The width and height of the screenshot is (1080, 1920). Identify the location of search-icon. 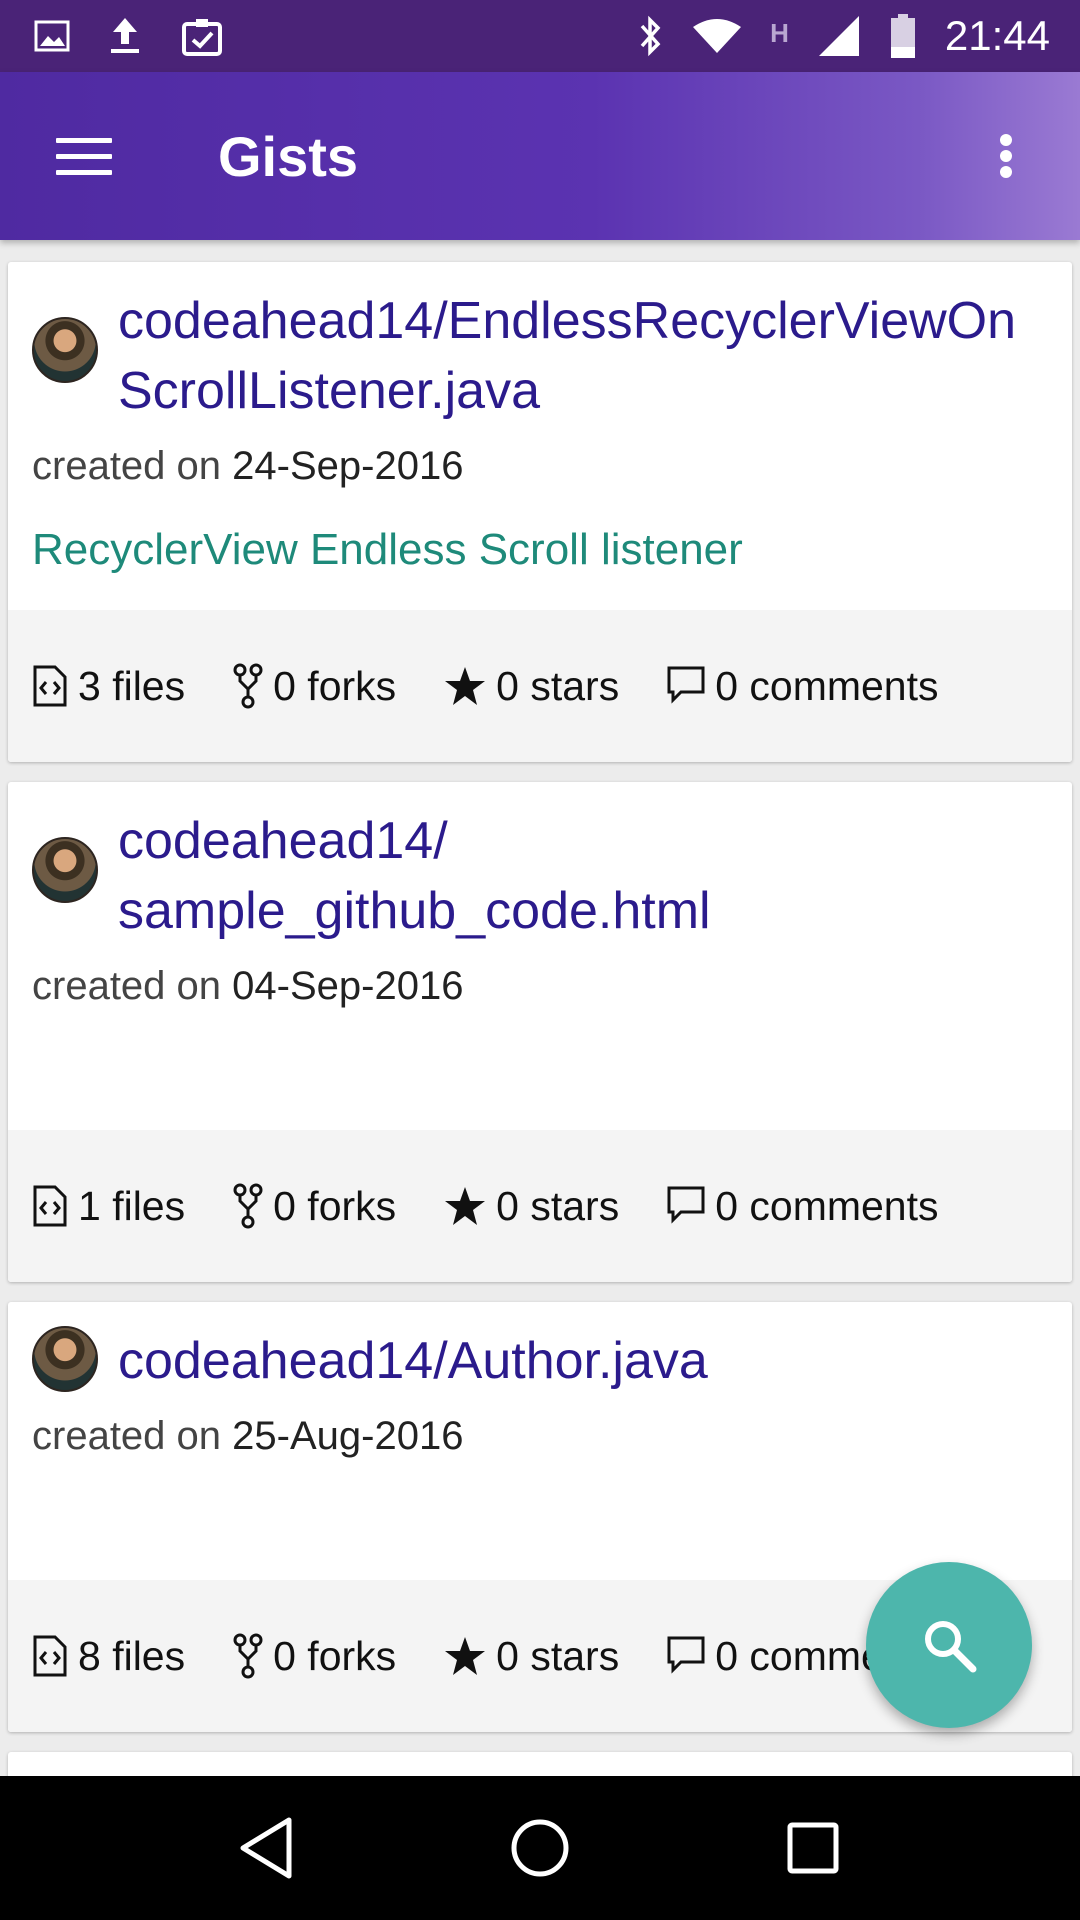
(951, 1647).